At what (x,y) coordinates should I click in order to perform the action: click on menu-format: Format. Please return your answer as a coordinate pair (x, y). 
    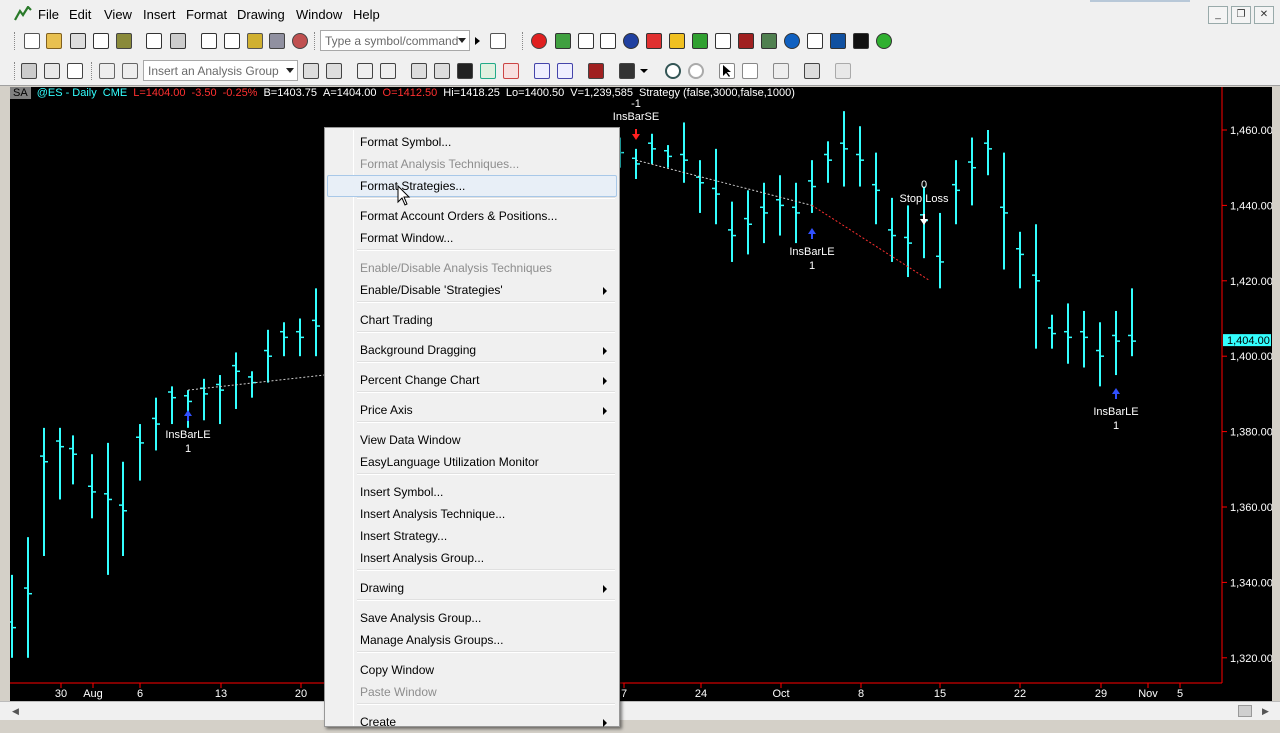
    Looking at the image, I should click on (206, 14).